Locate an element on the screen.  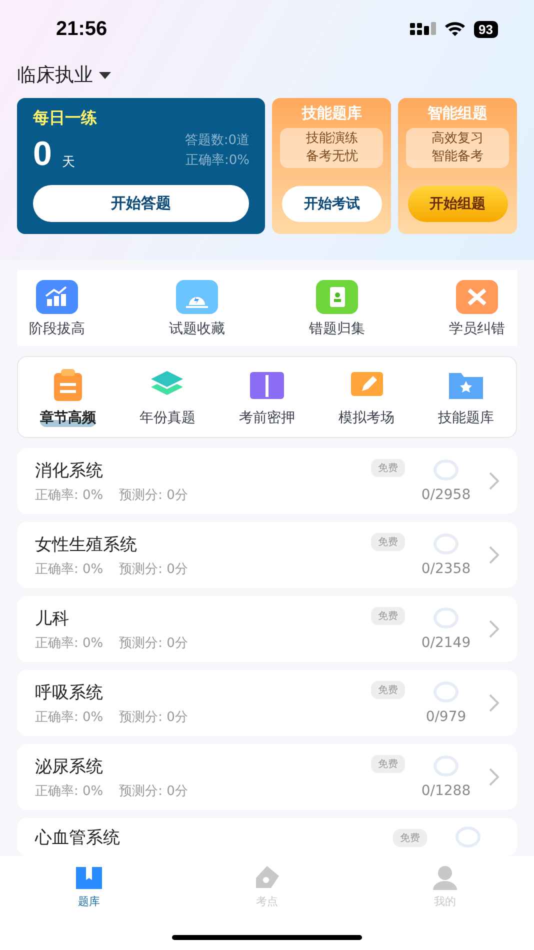
chapter-item: 消化系统 正确率: 0% 预测分: 0分 免费 0/2958 is located at coordinates (267, 481).